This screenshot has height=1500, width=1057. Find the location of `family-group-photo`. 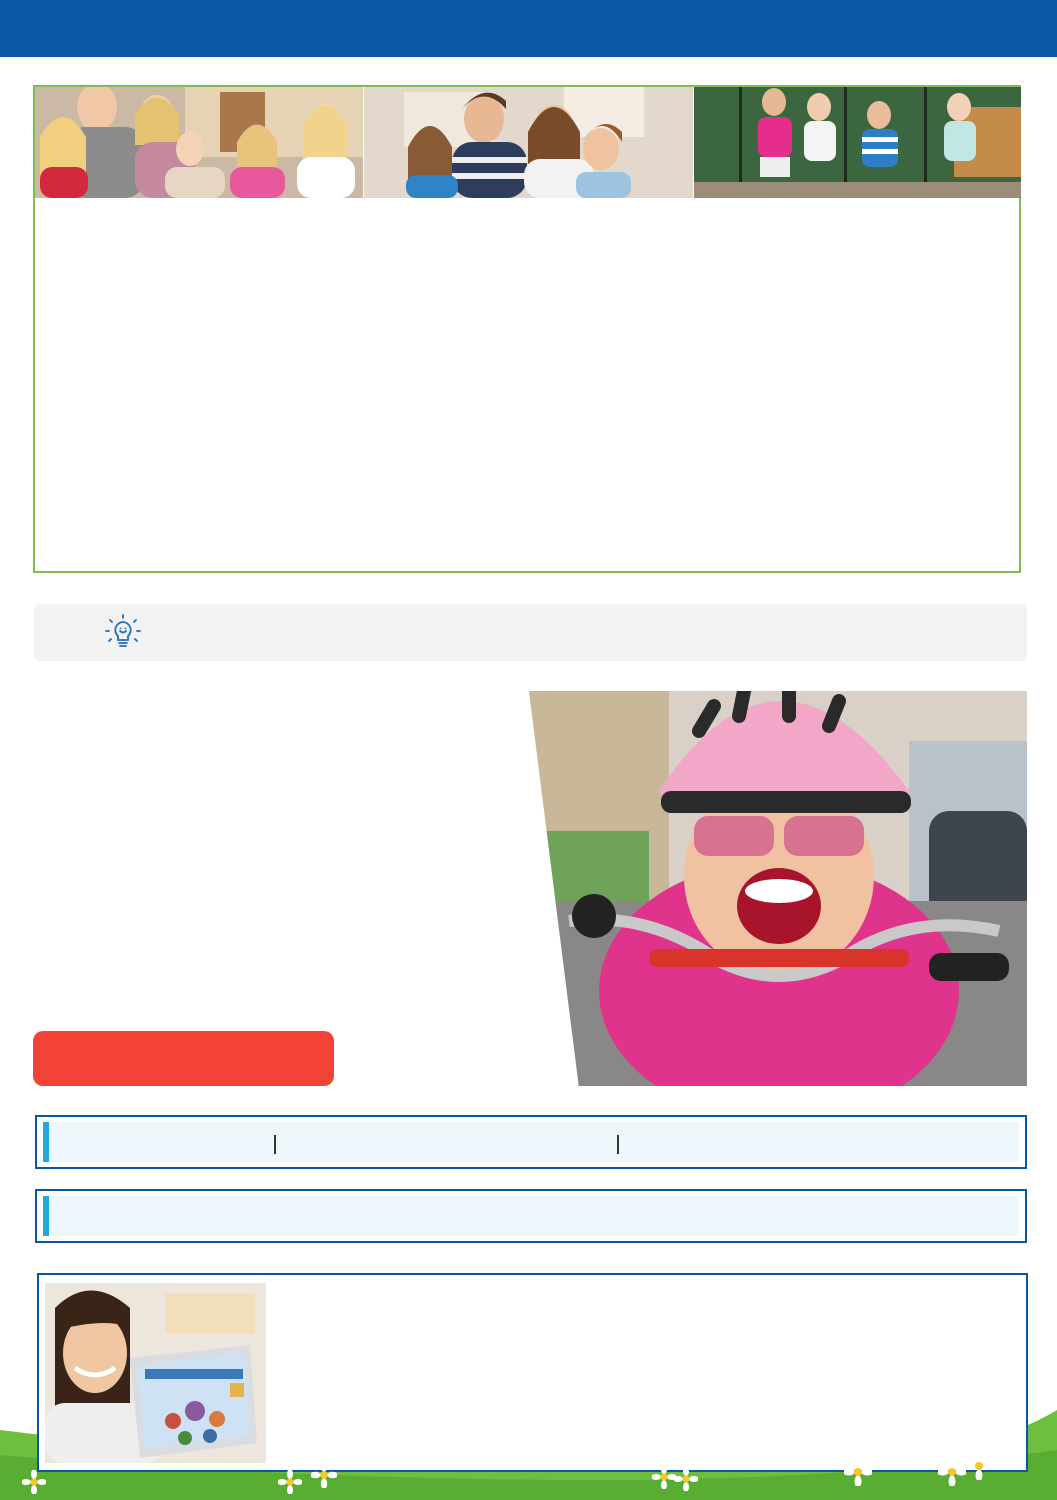

family-group-photo is located at coordinates (199, 142).